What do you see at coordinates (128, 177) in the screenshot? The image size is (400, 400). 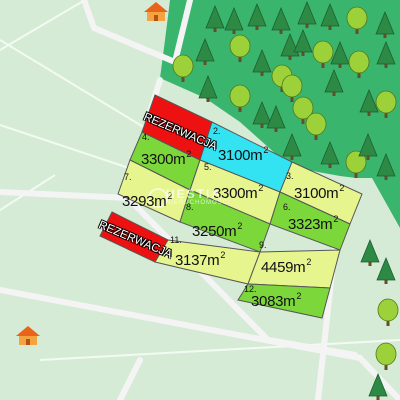 I see `plot-number-7: 7.` at bounding box center [128, 177].